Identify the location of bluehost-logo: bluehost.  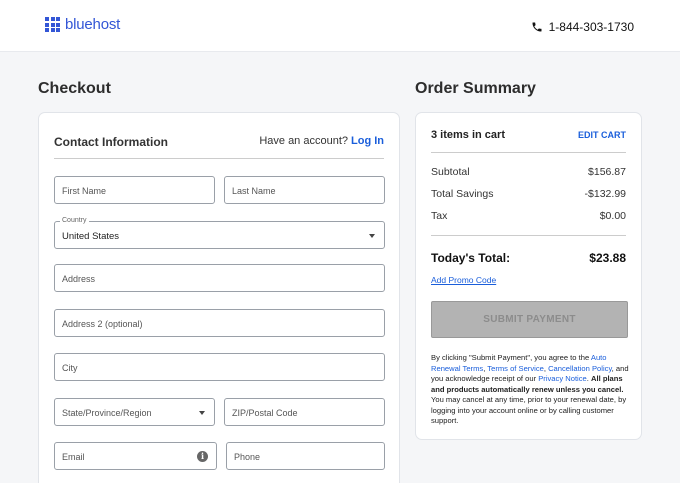
(82, 24).